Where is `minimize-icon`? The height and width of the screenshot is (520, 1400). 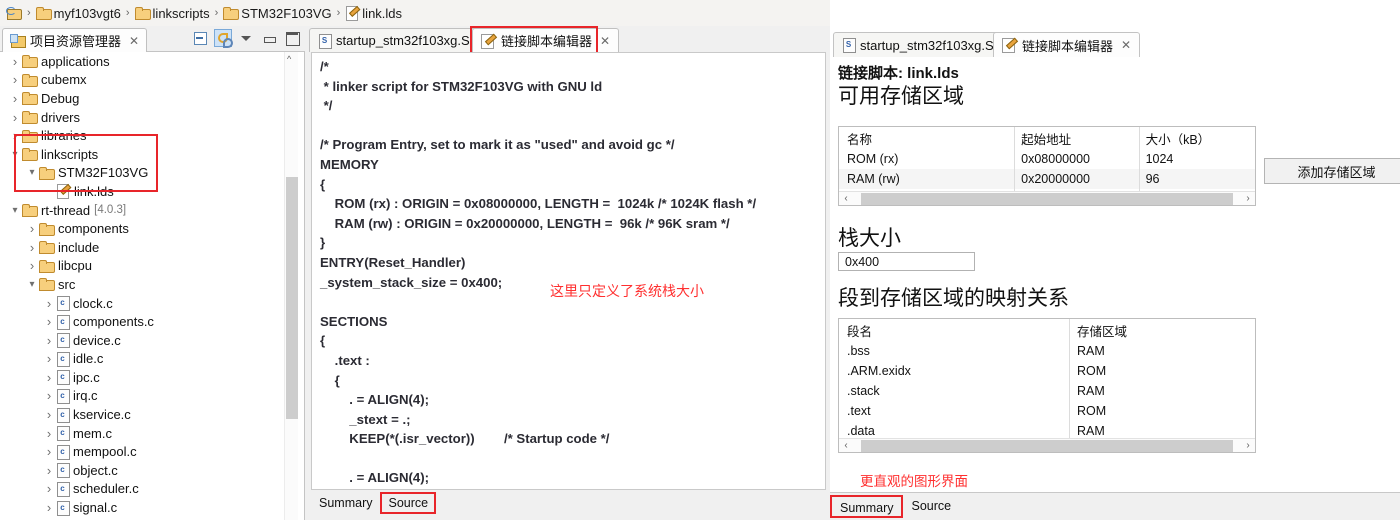 minimize-icon is located at coordinates (269, 38).